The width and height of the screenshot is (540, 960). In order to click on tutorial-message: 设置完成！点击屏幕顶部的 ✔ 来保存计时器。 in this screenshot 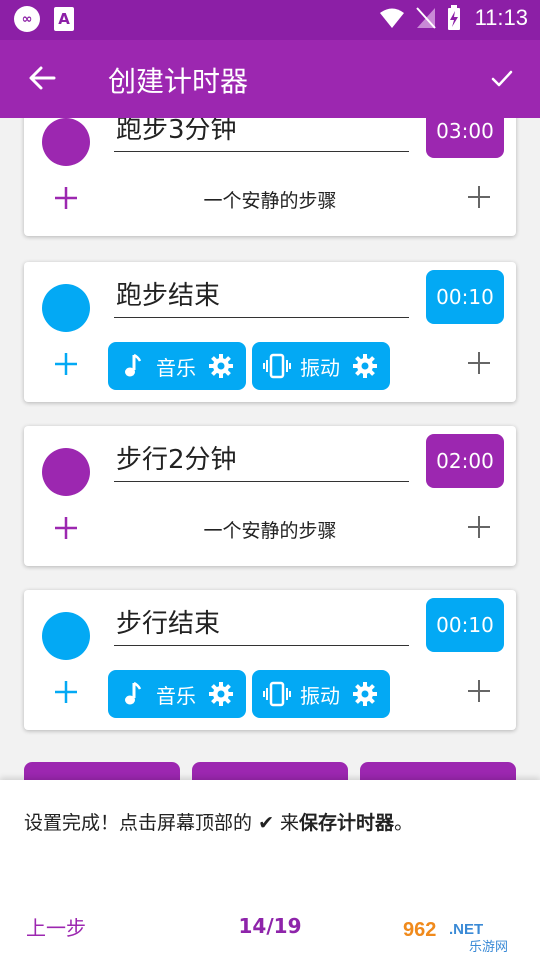, I will do `click(218, 821)`.